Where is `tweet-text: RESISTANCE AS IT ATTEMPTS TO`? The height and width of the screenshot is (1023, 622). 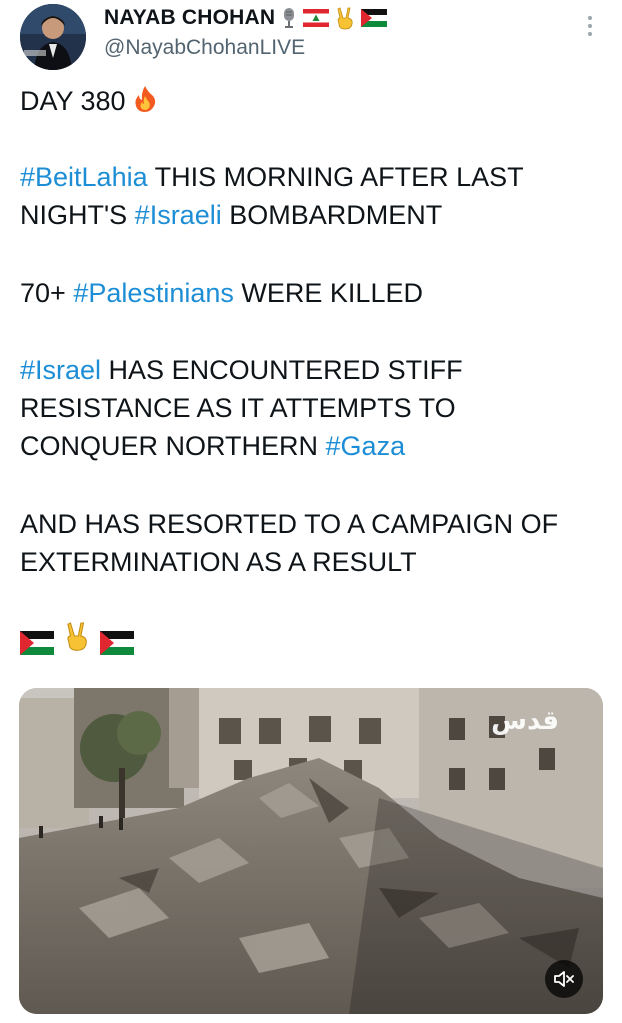 tweet-text: RESISTANCE AS IT ATTEMPTS TO is located at coordinates (238, 408).